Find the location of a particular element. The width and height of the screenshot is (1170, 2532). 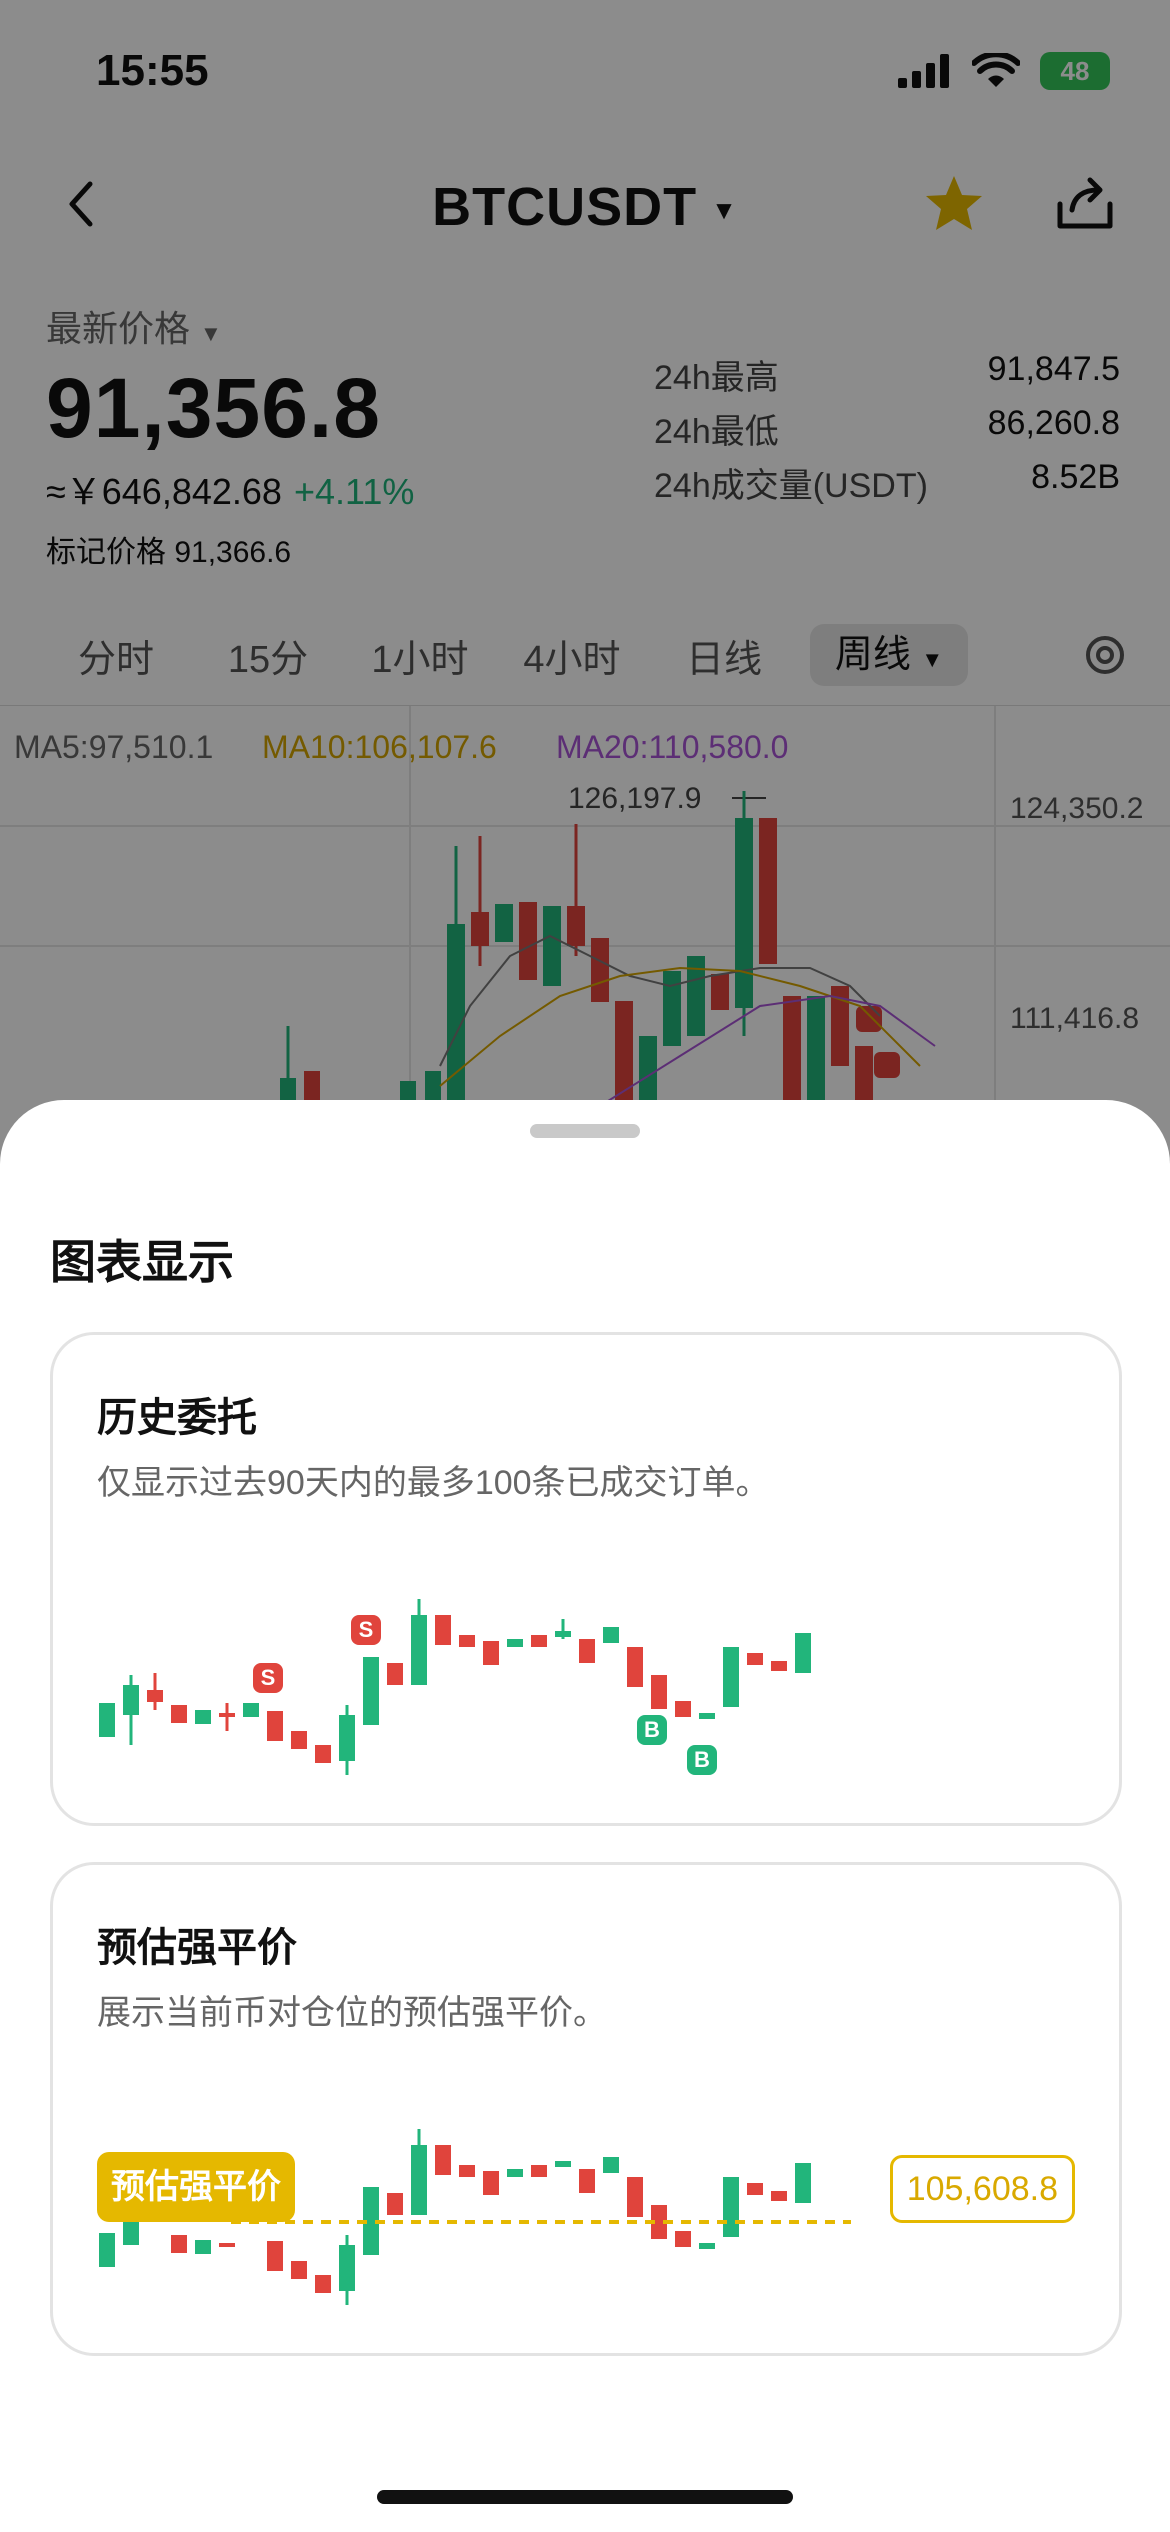

card-title: 历史委托 is located at coordinates (177, 1418).